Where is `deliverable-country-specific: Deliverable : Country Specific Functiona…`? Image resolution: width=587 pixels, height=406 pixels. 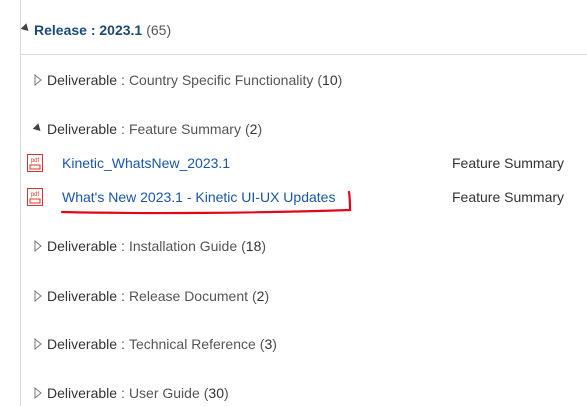
deliverable-country-specific: Deliverable : Country Specific Functiona… is located at coordinates (188, 80).